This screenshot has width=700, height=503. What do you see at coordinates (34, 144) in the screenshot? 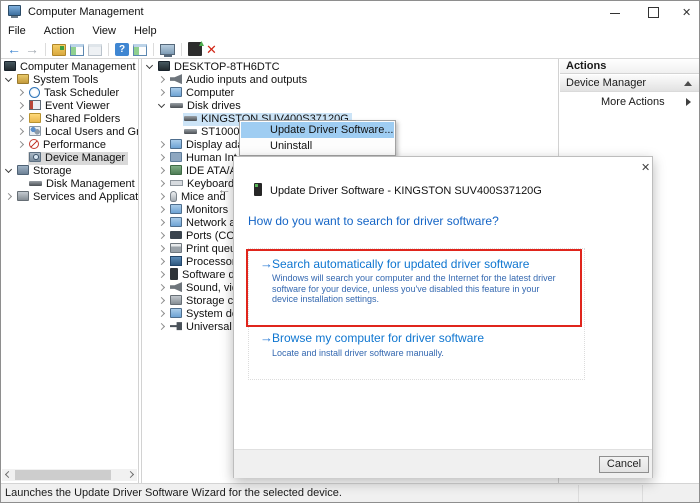
I see `performance-icon` at bounding box center [34, 144].